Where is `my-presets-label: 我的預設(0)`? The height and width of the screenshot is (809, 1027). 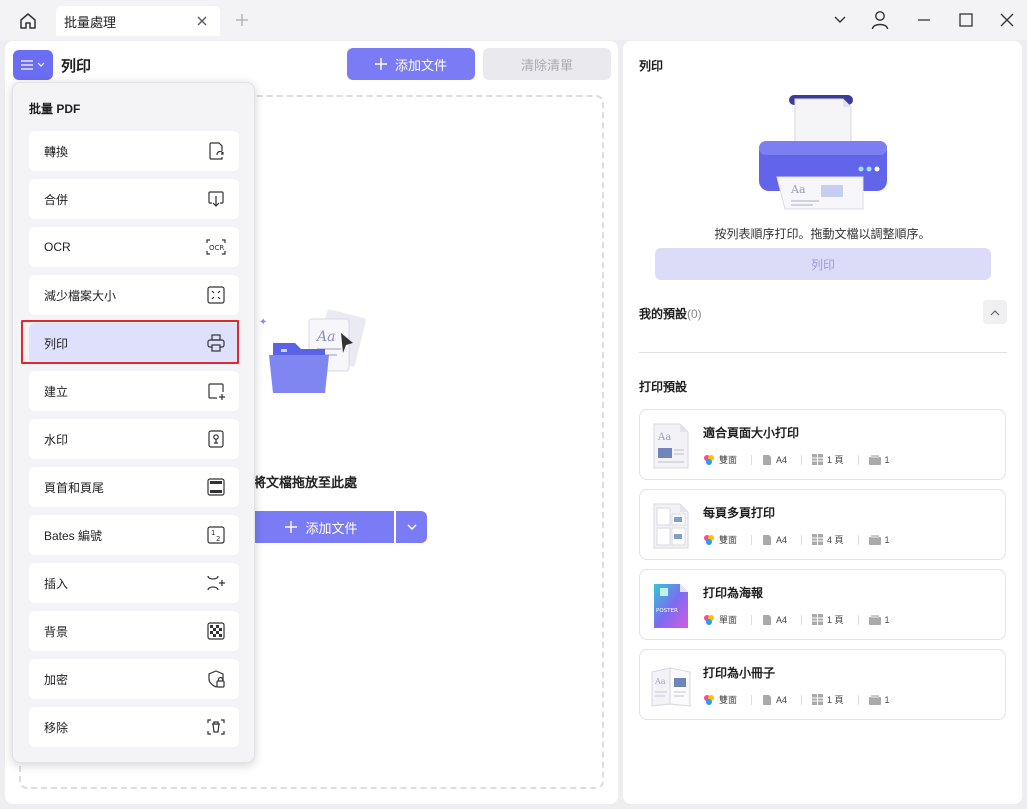 my-presets-label: 我的預設(0) is located at coordinates (670, 313).